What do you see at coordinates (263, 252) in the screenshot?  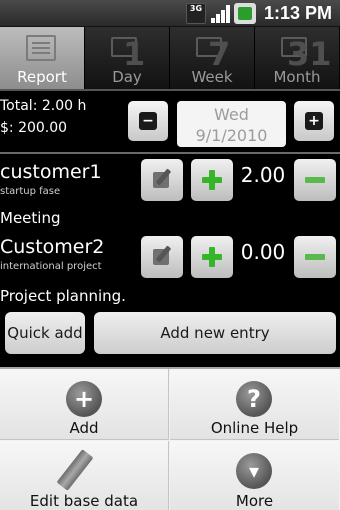 I see `entry-hours: 0.00` at bounding box center [263, 252].